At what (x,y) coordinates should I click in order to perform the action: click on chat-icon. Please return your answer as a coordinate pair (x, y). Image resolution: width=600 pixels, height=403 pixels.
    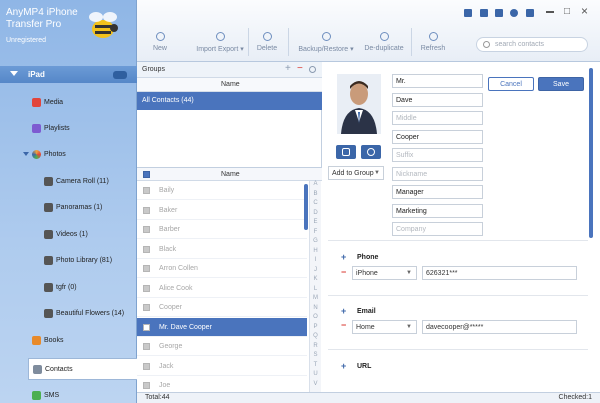
    Looking at the image, I should click on (514, 13).